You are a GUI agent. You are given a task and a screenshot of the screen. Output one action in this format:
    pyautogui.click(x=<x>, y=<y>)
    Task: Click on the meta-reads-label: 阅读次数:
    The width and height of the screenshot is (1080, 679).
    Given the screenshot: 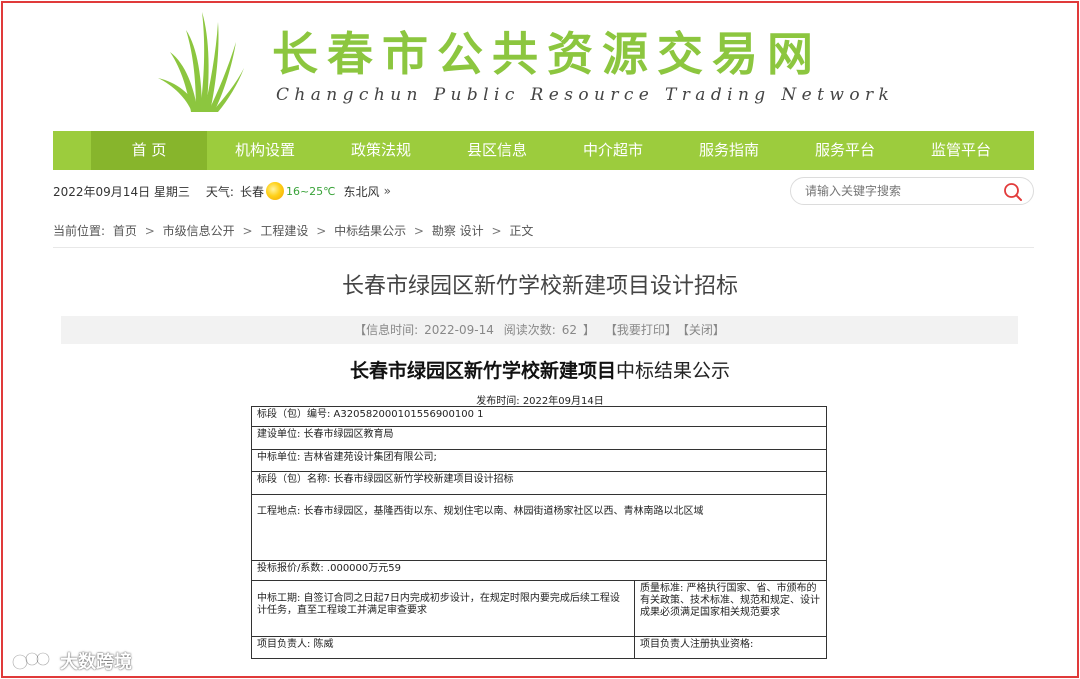 What is the action you would take?
    pyautogui.click(x=529, y=330)
    